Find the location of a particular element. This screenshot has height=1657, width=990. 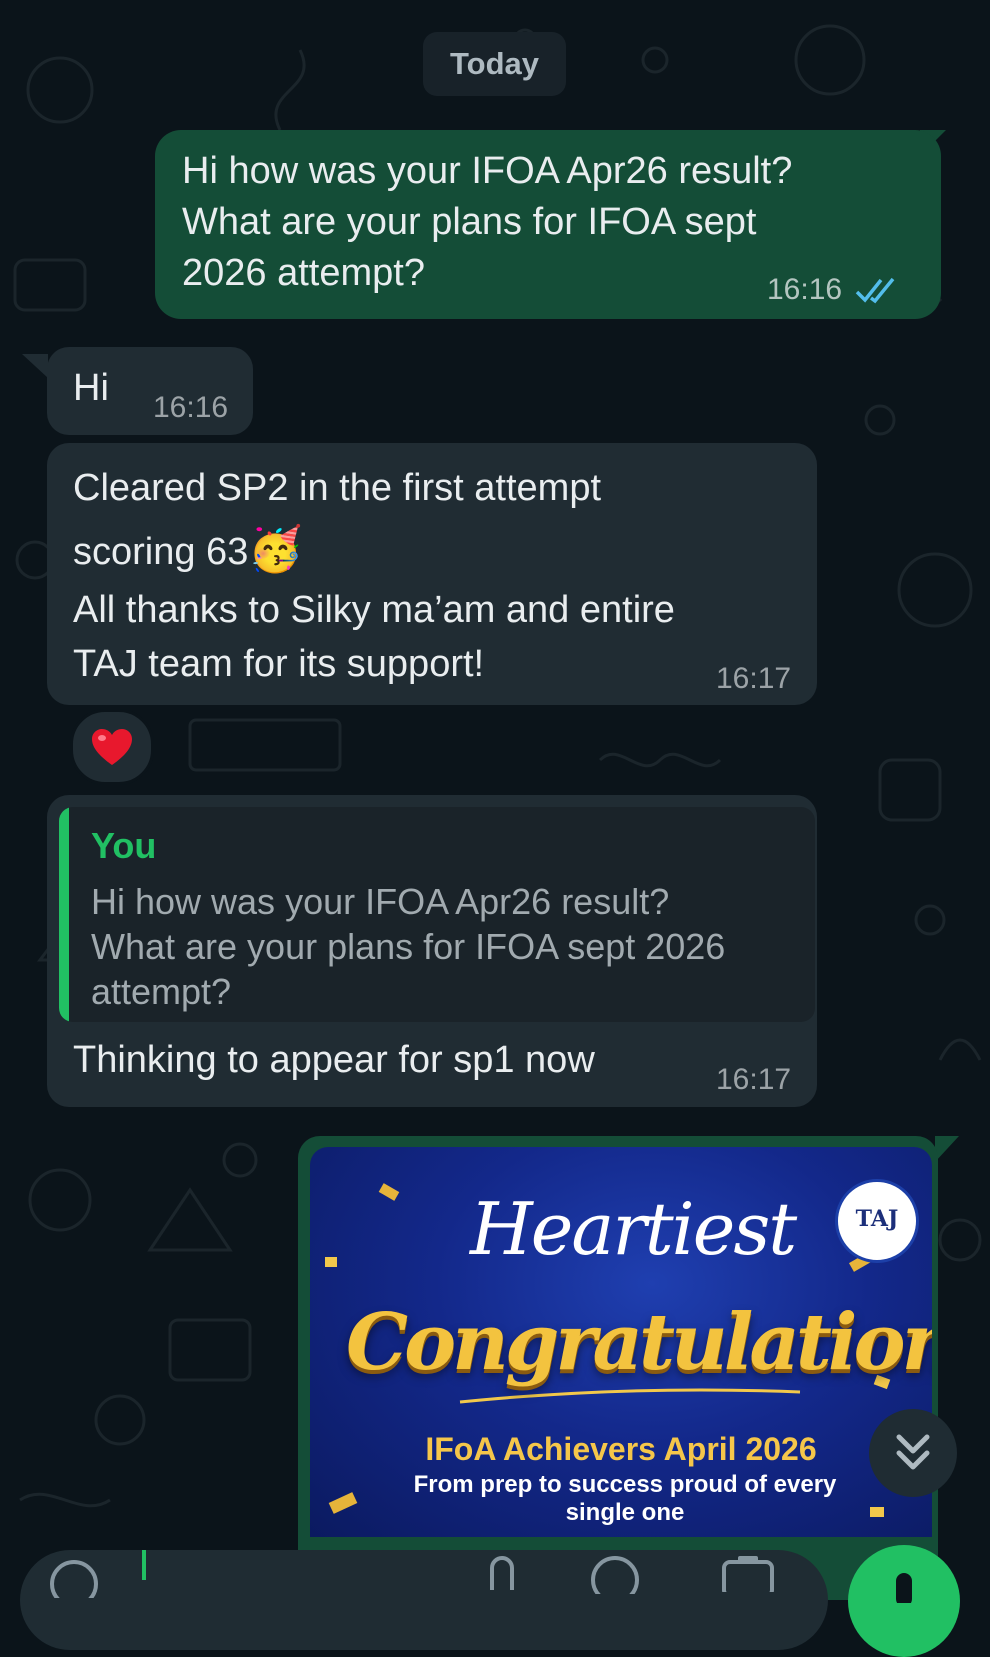

text-cursor is located at coordinates (144, 1565).